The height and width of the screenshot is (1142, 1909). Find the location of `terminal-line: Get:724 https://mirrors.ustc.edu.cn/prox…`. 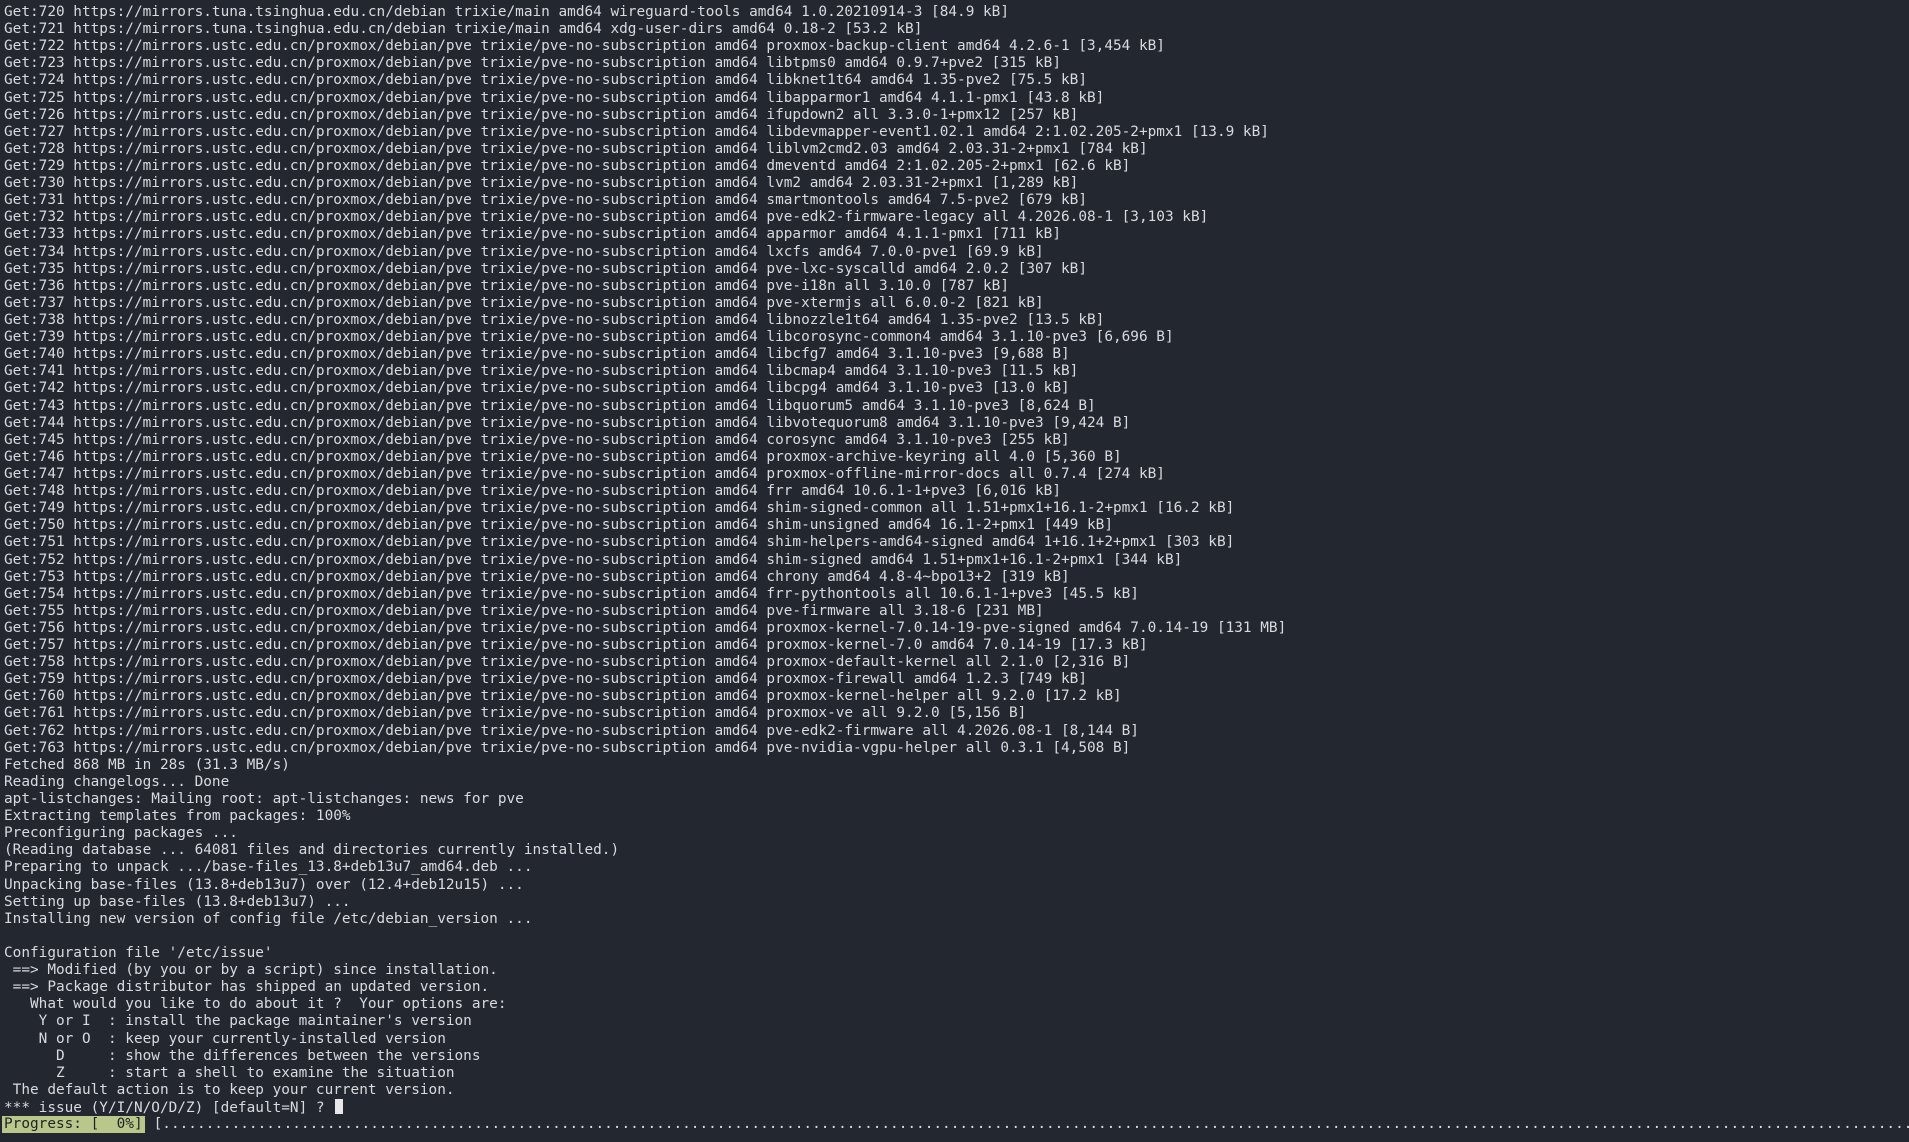

terminal-line: Get:724 https://mirrors.ustc.edu.cn/prox… is located at coordinates (545, 80).